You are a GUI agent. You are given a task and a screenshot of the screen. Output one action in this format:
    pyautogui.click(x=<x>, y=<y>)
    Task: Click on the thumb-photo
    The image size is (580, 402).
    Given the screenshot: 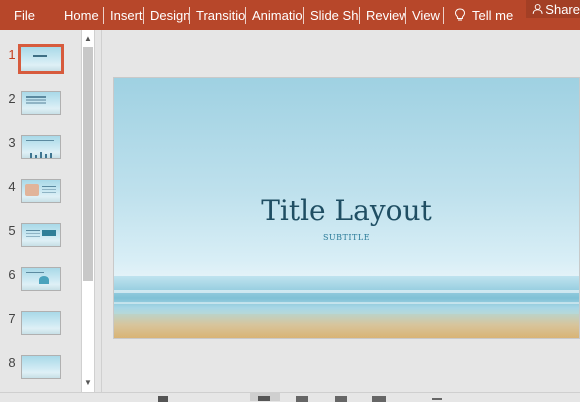 What is the action you would take?
    pyautogui.click(x=32, y=190)
    